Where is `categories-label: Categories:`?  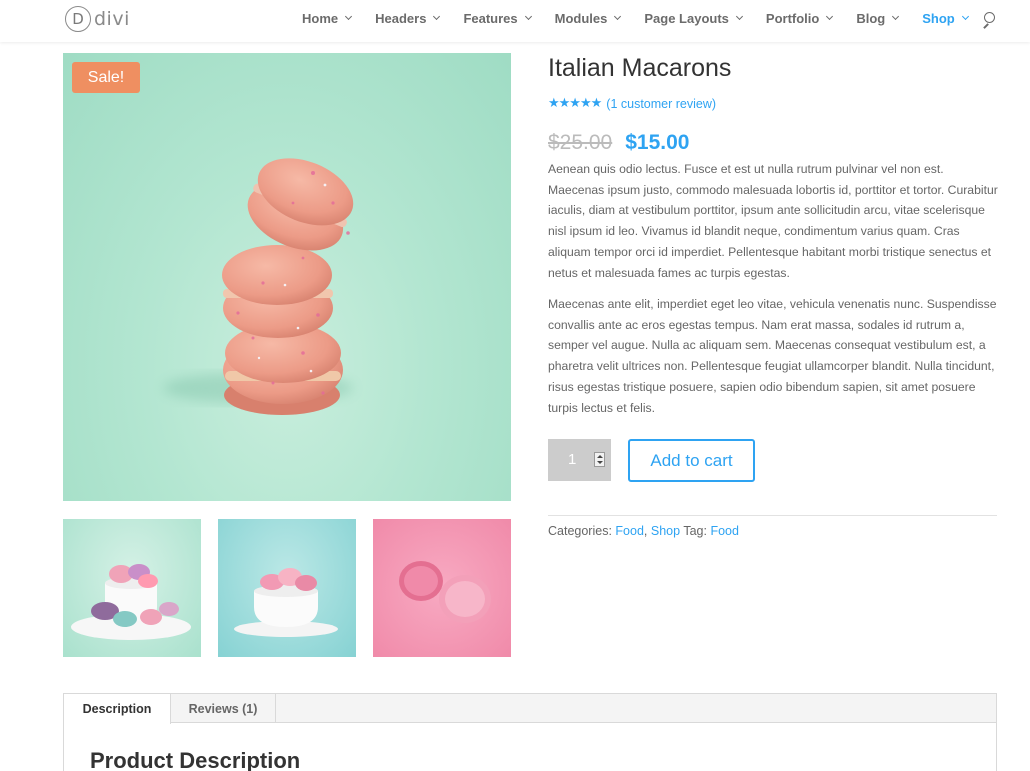 categories-label: Categories: is located at coordinates (580, 531).